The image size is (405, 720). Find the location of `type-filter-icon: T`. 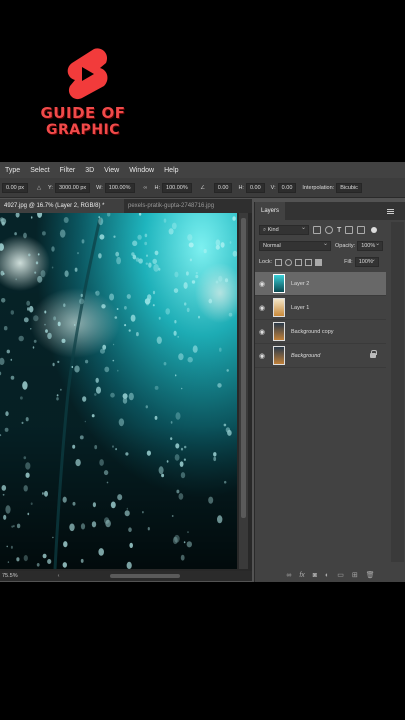

type-filter-icon: T is located at coordinates (339, 230).